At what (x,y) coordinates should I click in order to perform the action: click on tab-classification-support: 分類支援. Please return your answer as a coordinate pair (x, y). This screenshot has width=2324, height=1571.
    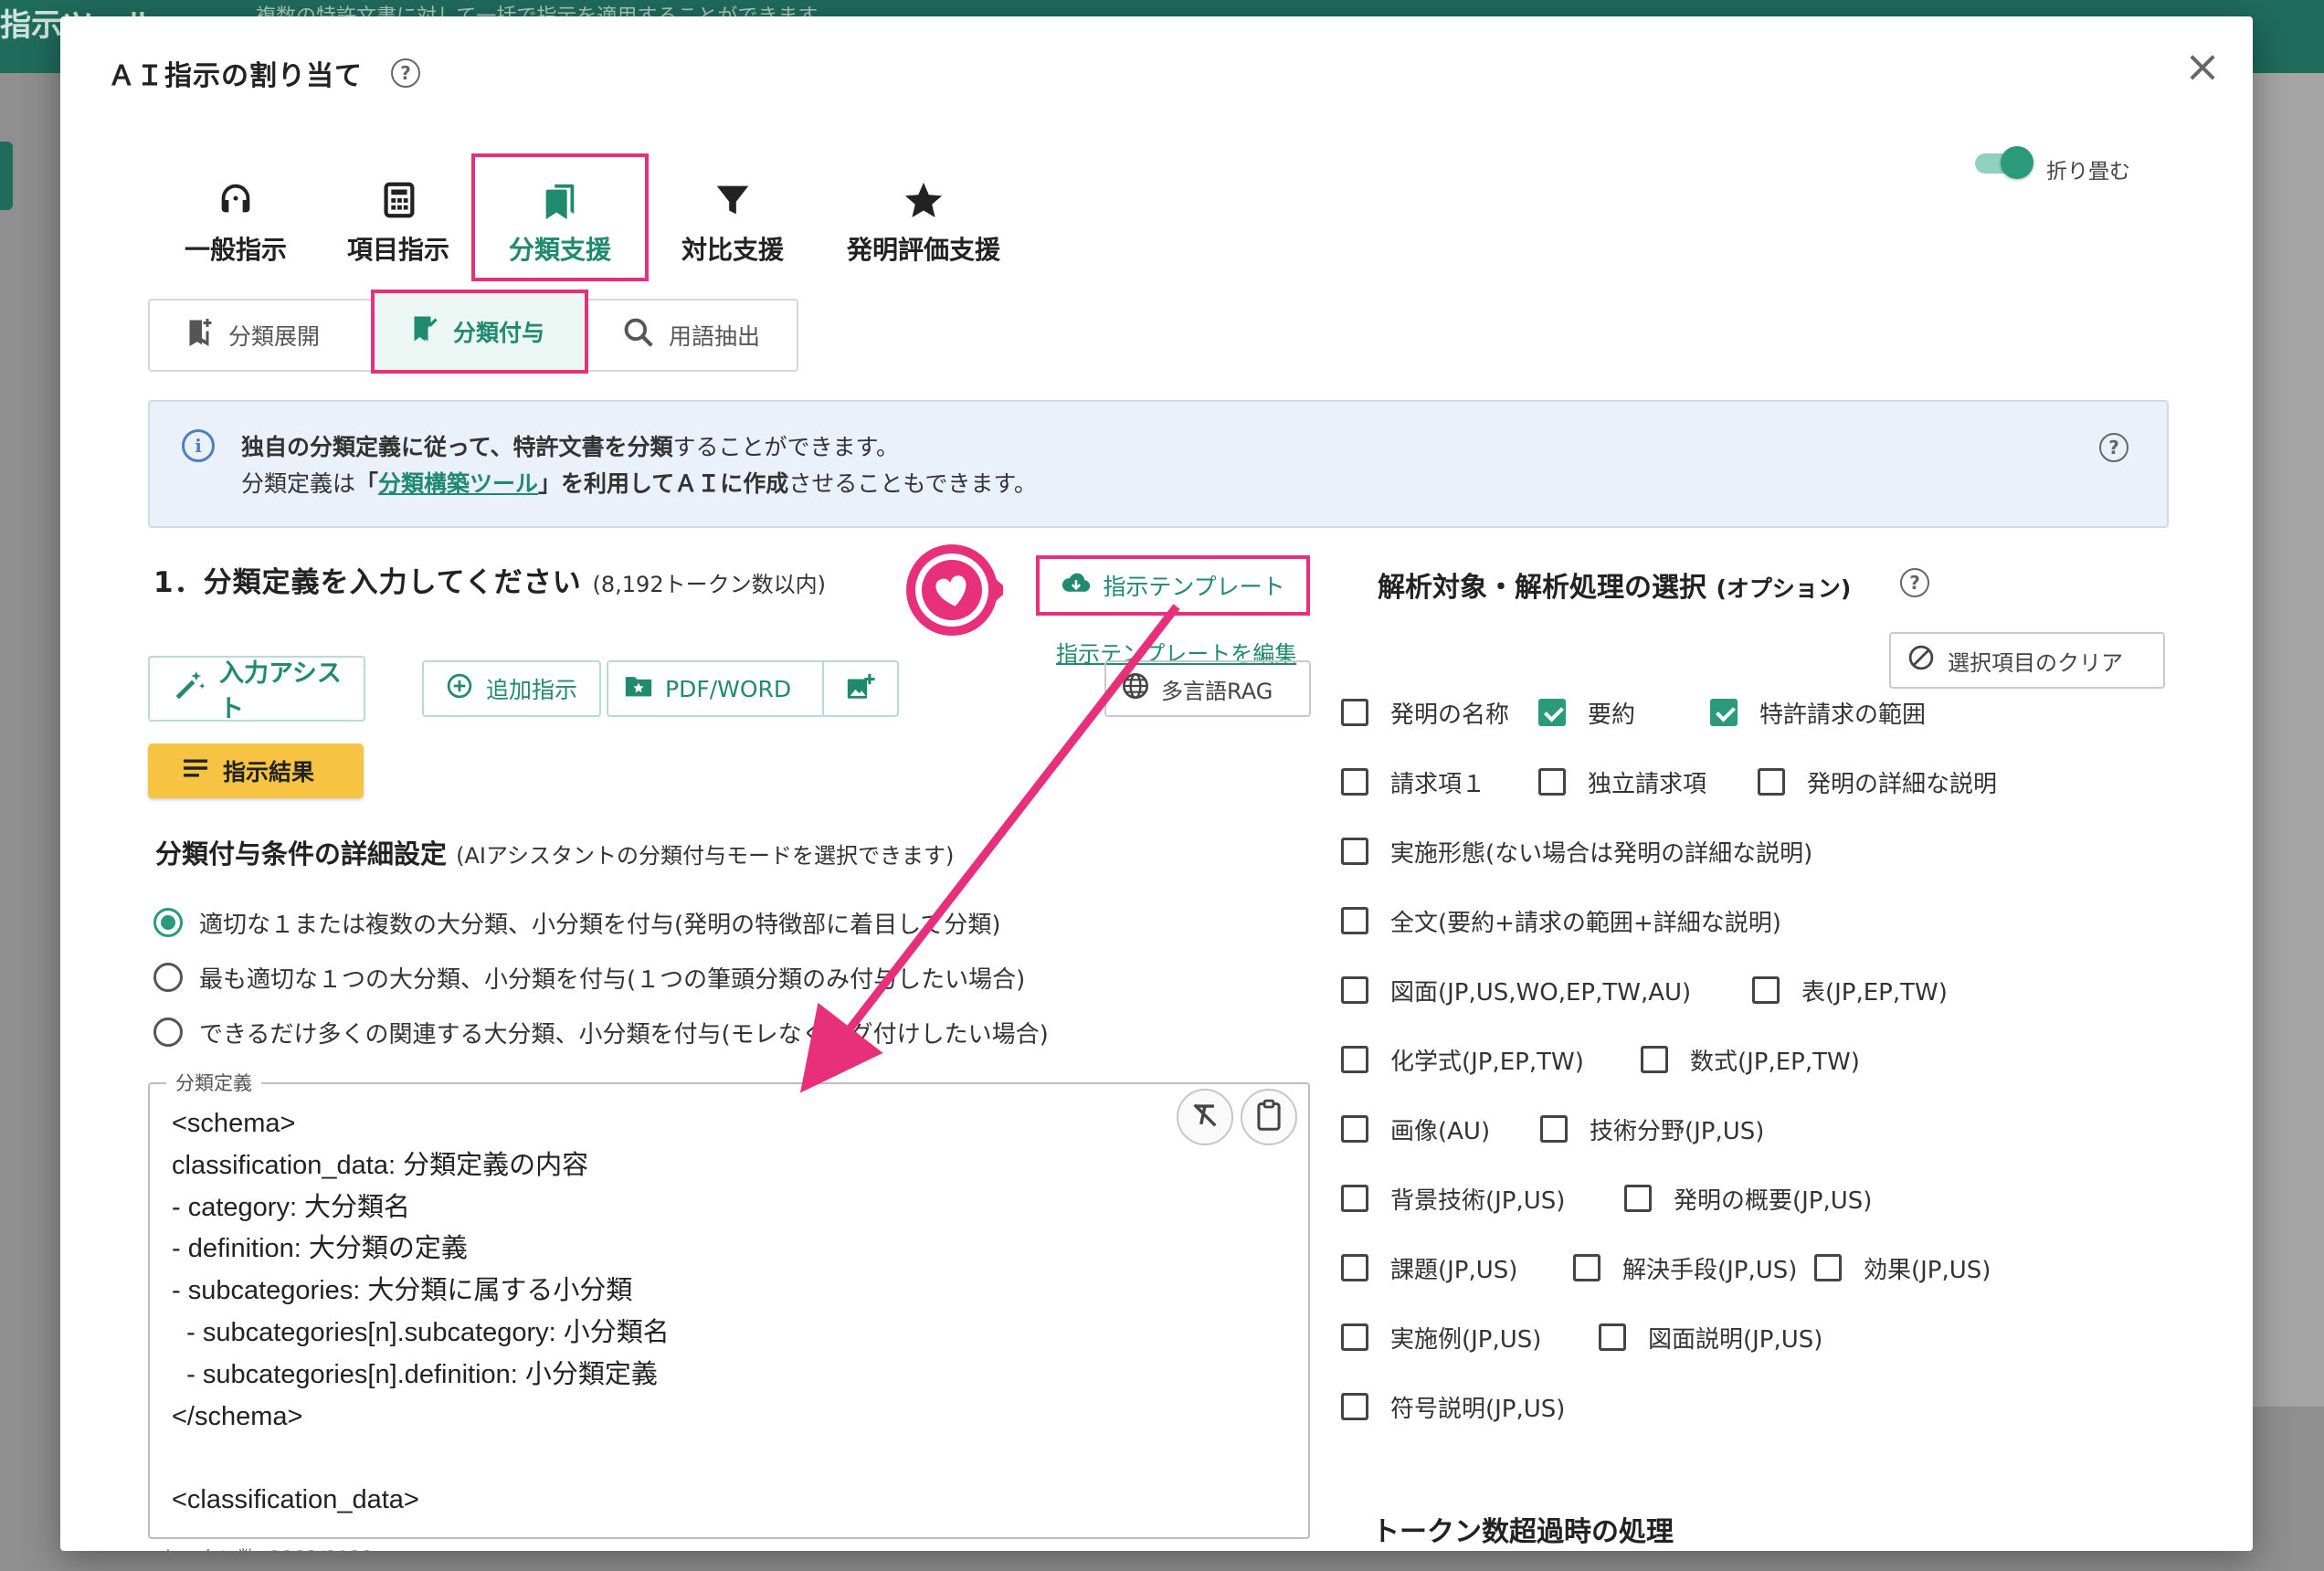
    Looking at the image, I should click on (560, 217).